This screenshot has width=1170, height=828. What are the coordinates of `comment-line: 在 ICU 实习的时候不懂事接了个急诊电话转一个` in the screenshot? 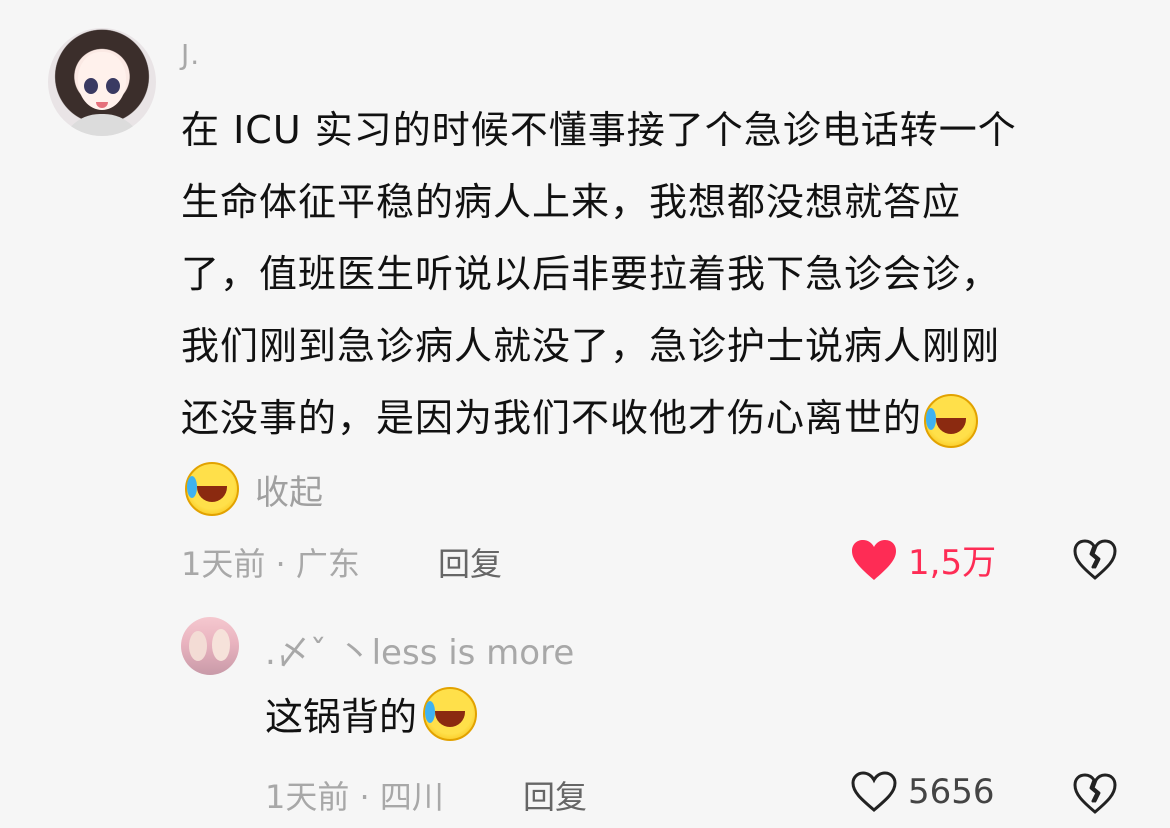 It's located at (599, 130).